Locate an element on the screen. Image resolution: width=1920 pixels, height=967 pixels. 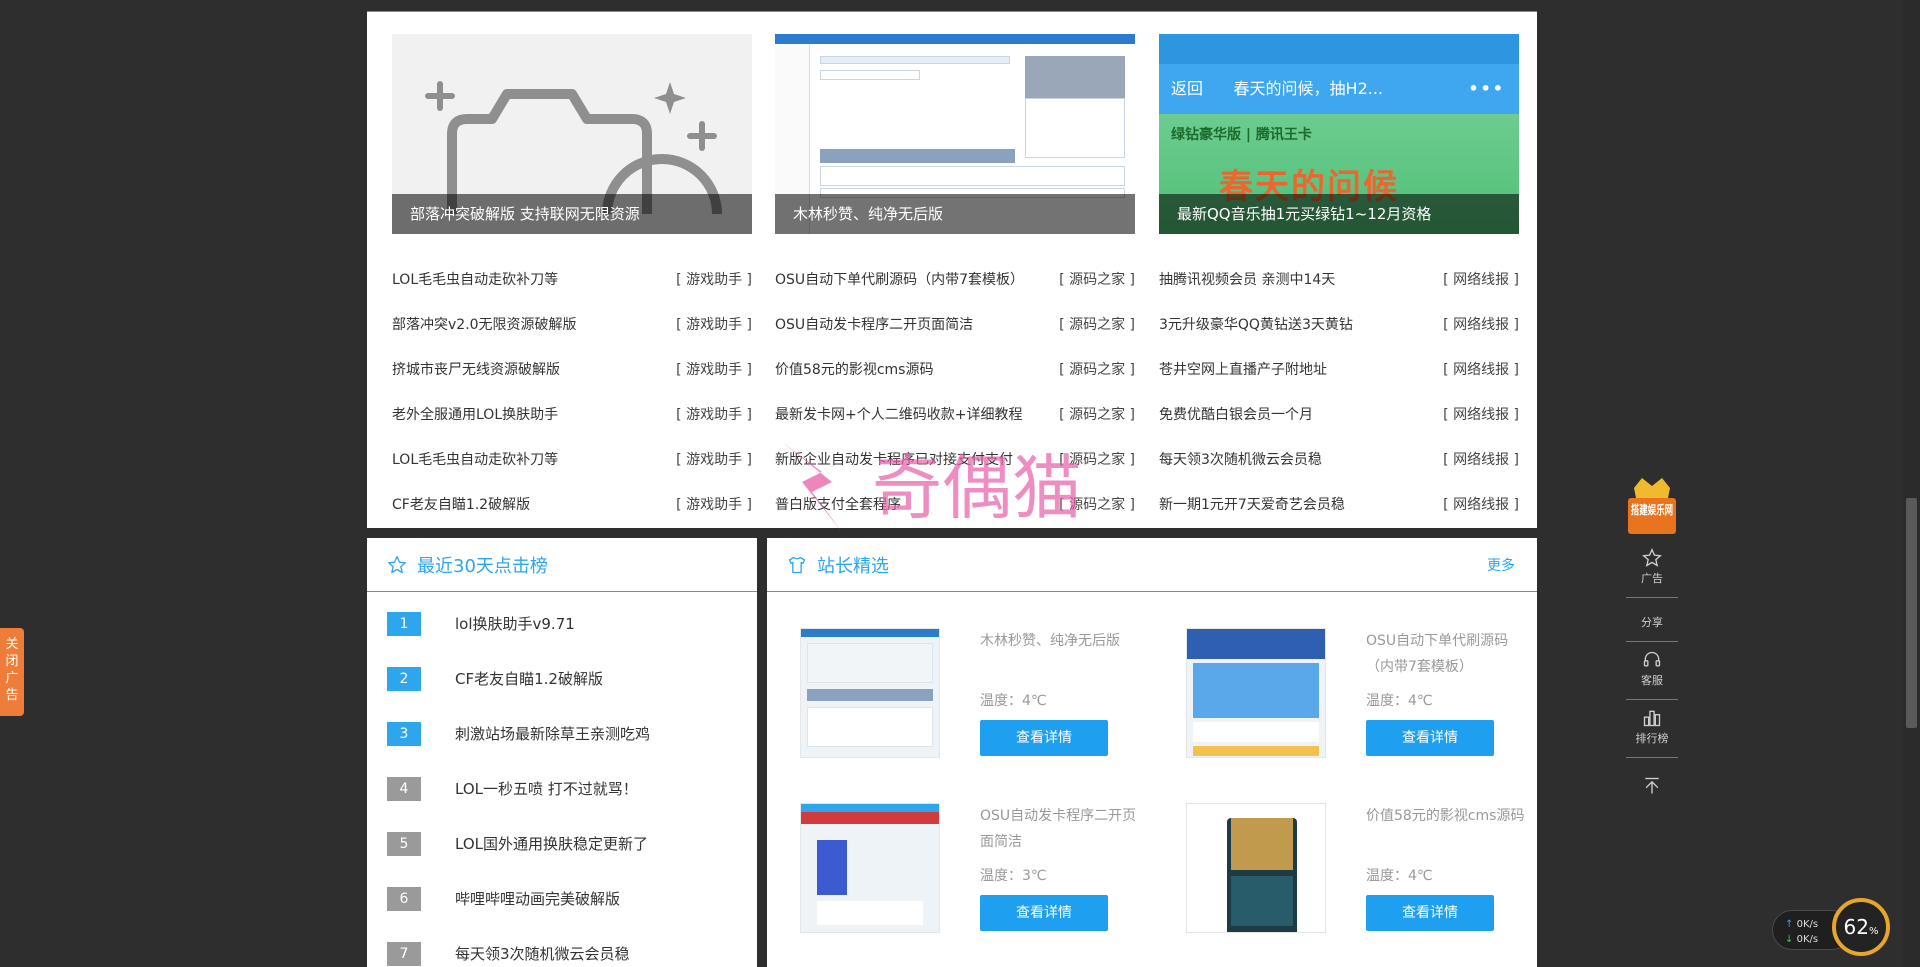
crown-logo-icon: 搭建娱乐网 is located at coordinates (1652, 503).